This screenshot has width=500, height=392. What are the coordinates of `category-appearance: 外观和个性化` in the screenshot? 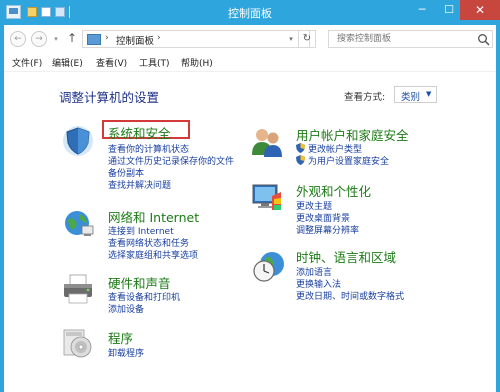 It's located at (333, 190).